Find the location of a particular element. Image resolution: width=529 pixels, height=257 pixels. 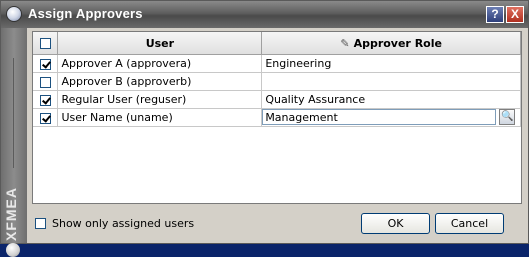

show-assigned-label: Show only assigned users is located at coordinates (123, 223).